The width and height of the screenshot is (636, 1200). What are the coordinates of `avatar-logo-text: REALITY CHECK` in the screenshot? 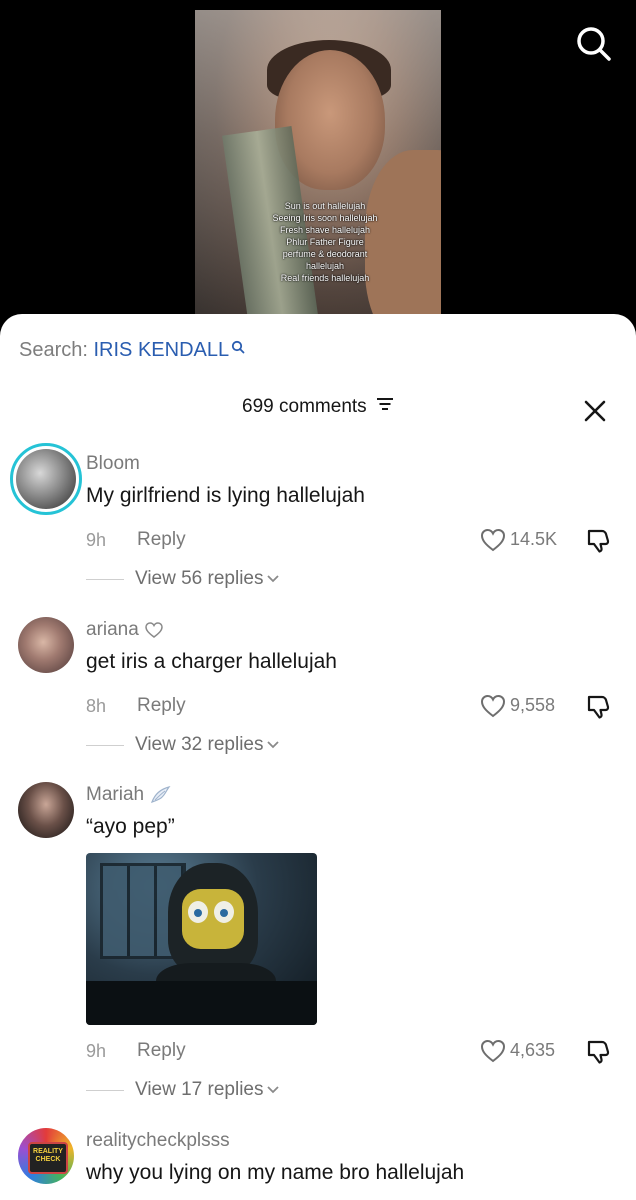 It's located at (48, 1155).